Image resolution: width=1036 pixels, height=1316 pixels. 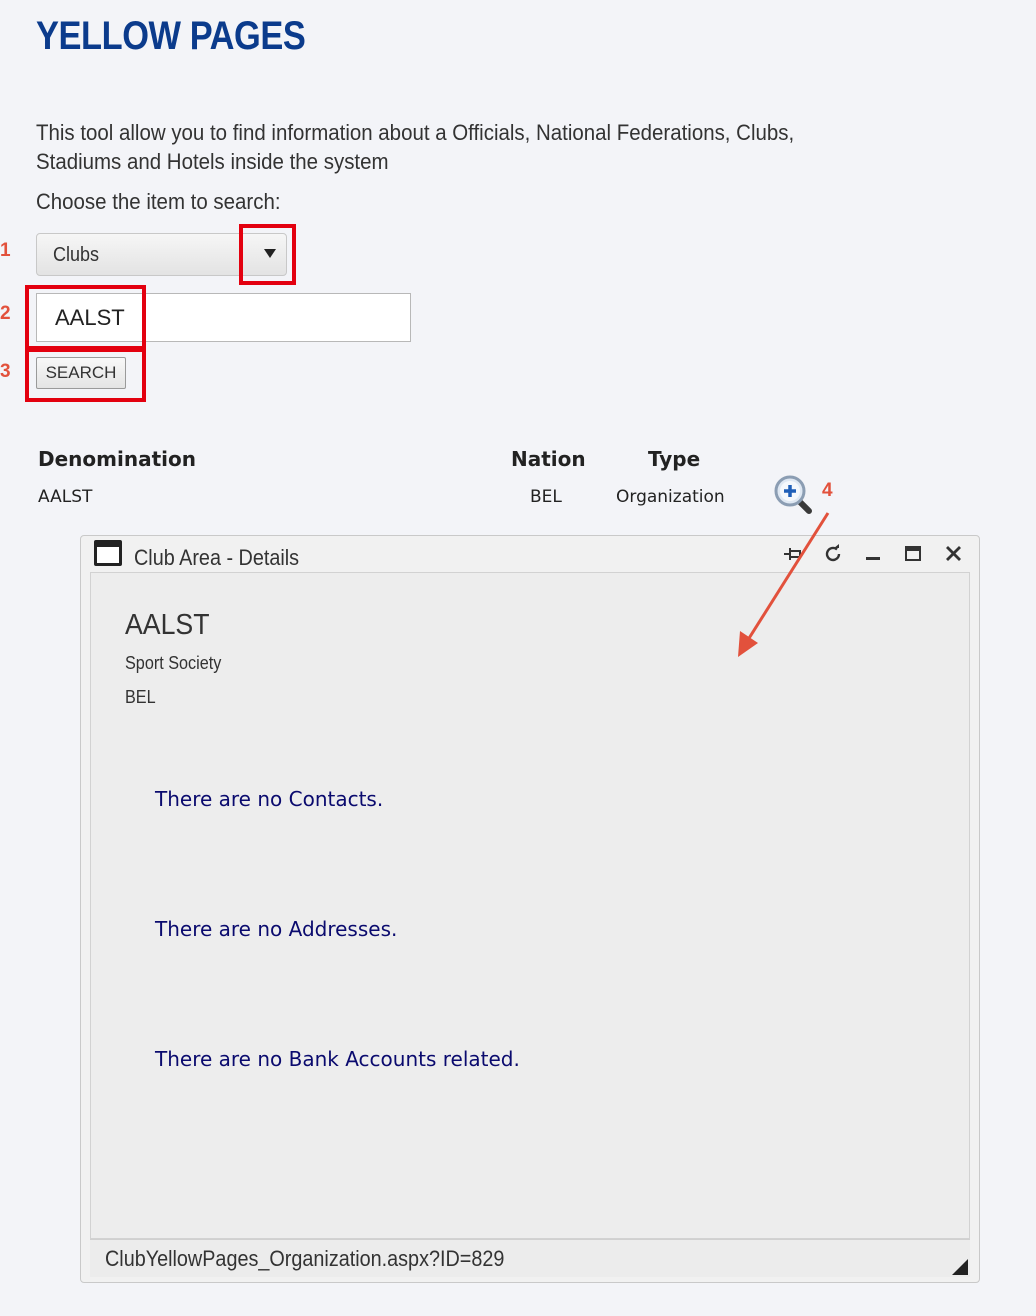 What do you see at coordinates (337, 1059) in the screenshot?
I see `no-bank-accounts-message: There are no Bank Accounts related.` at bounding box center [337, 1059].